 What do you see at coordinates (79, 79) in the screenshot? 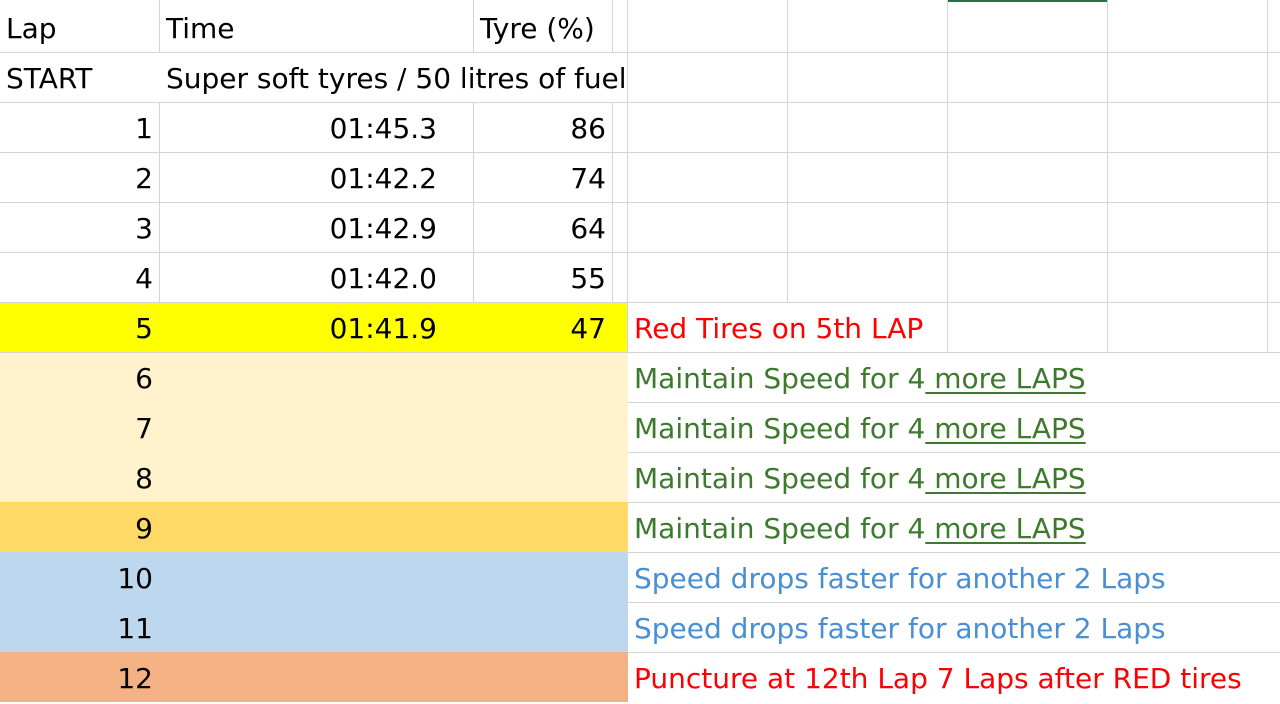
I see `start-label: START` at bounding box center [79, 79].